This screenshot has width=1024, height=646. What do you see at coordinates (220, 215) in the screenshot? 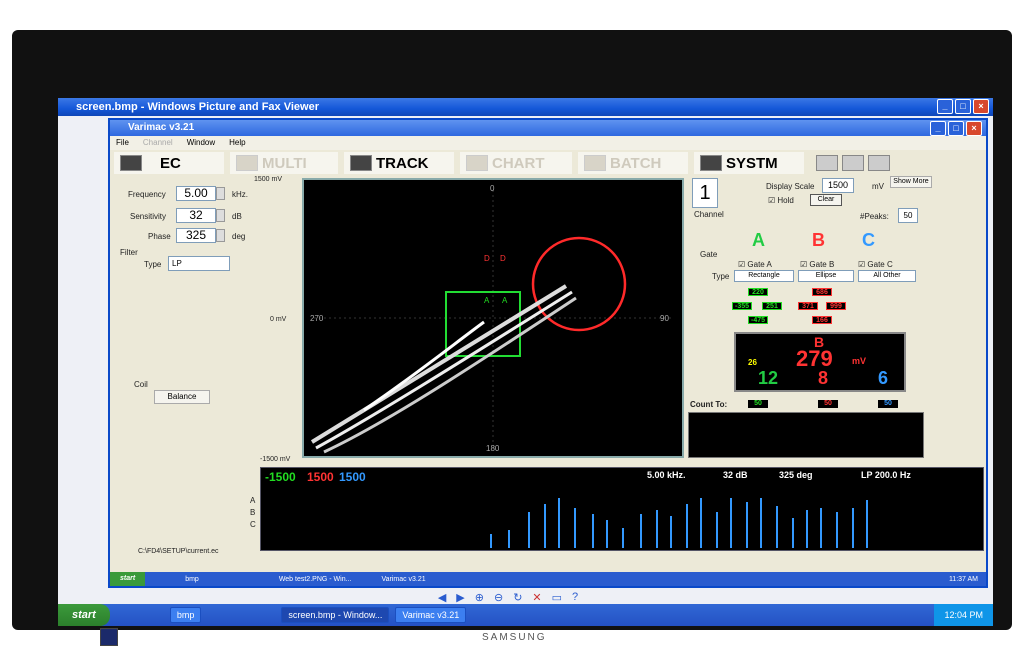
I see `sensitivity-spinner` at bounding box center [220, 215].